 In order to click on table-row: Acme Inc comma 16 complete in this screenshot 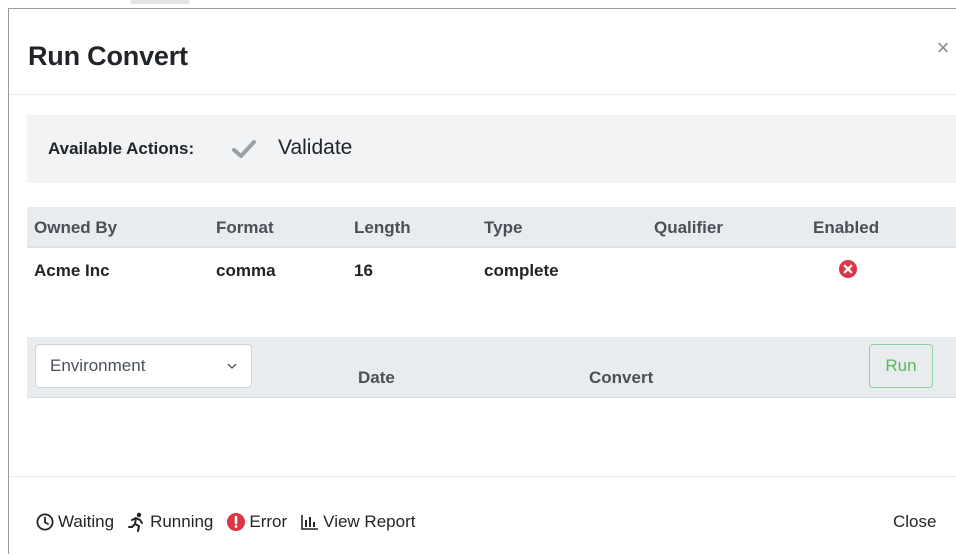, I will do `click(491, 268)`.